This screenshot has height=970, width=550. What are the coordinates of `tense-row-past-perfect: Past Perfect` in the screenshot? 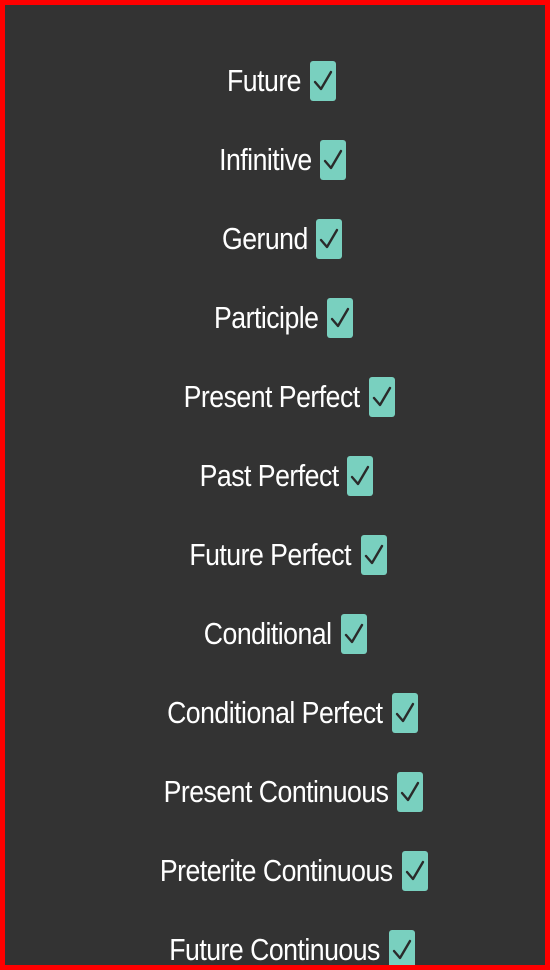 It's located at (275, 475).